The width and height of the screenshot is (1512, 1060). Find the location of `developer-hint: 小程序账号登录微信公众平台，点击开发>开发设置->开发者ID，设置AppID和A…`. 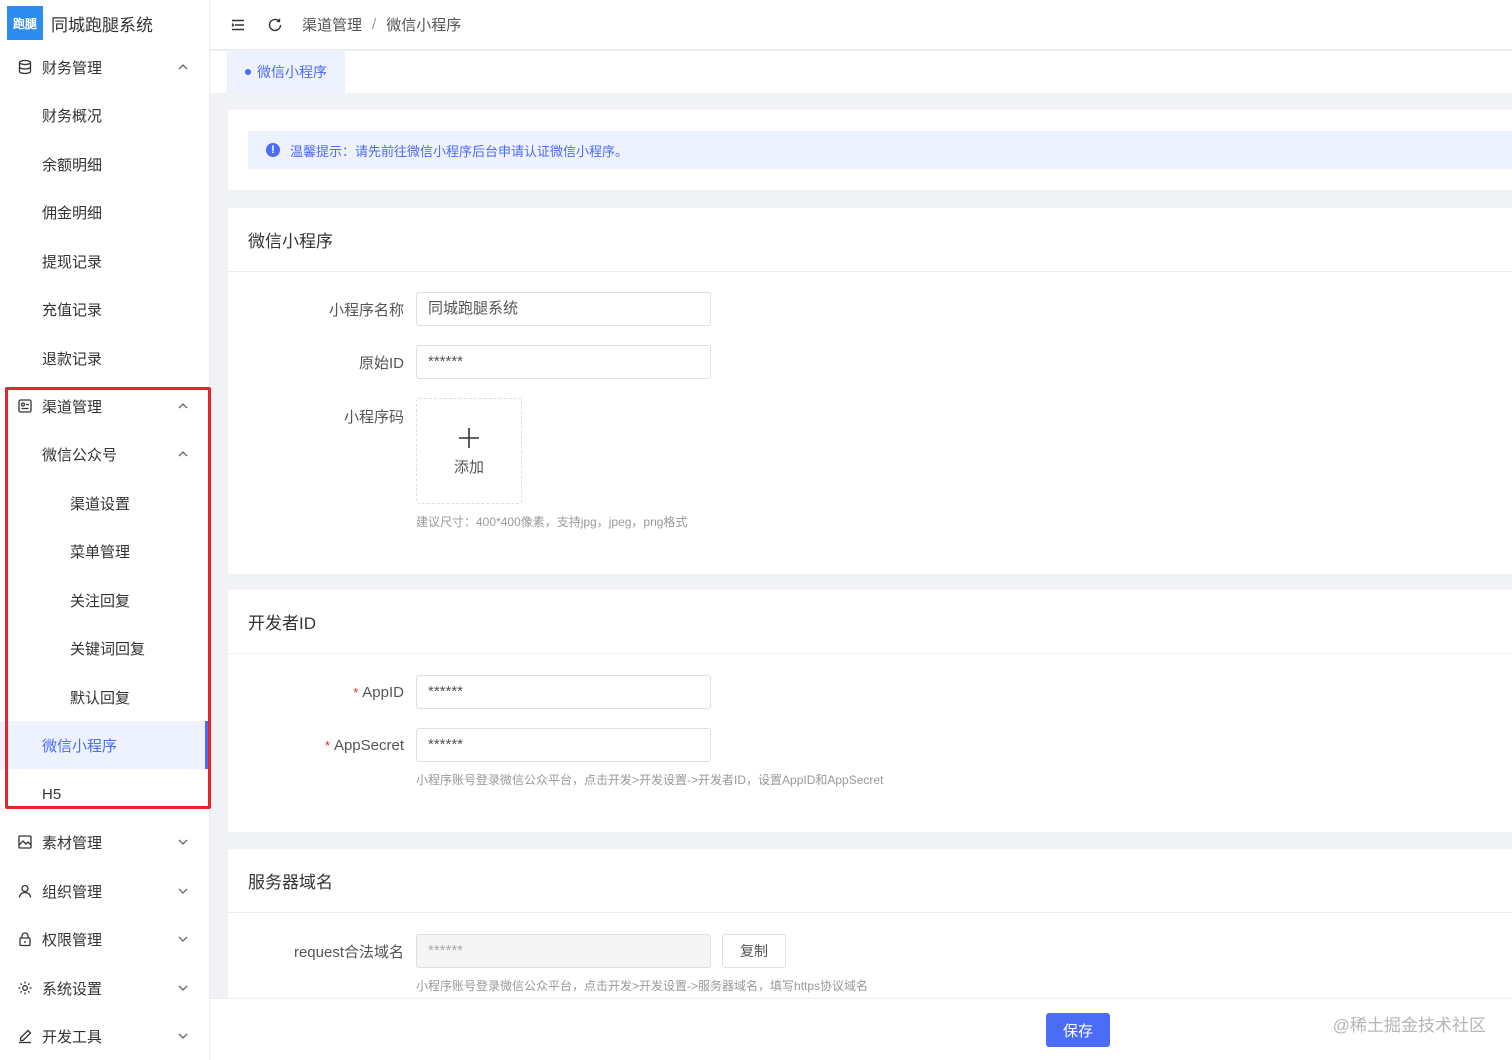

developer-hint: 小程序账号登录微信公众平台，点击开发>开发设置->开发者ID，设置AppID和A… is located at coordinates (650, 780).